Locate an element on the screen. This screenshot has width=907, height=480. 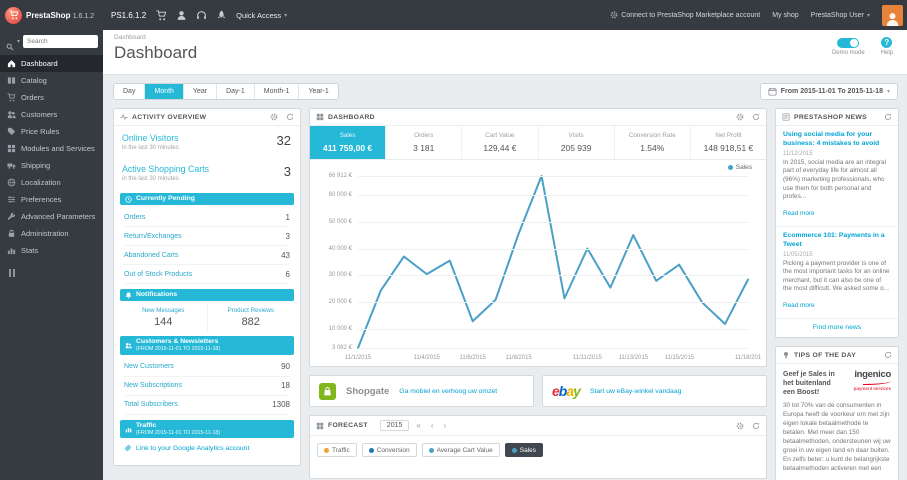
home-icon is located at coordinates (11, 63).